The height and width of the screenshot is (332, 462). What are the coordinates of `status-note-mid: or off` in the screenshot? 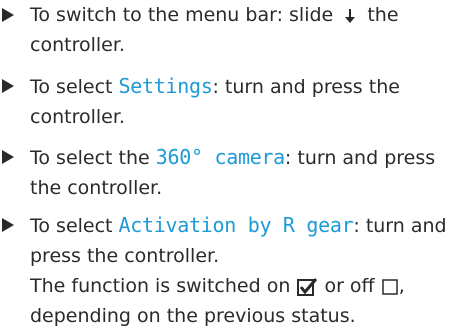 It's located at (349, 286).